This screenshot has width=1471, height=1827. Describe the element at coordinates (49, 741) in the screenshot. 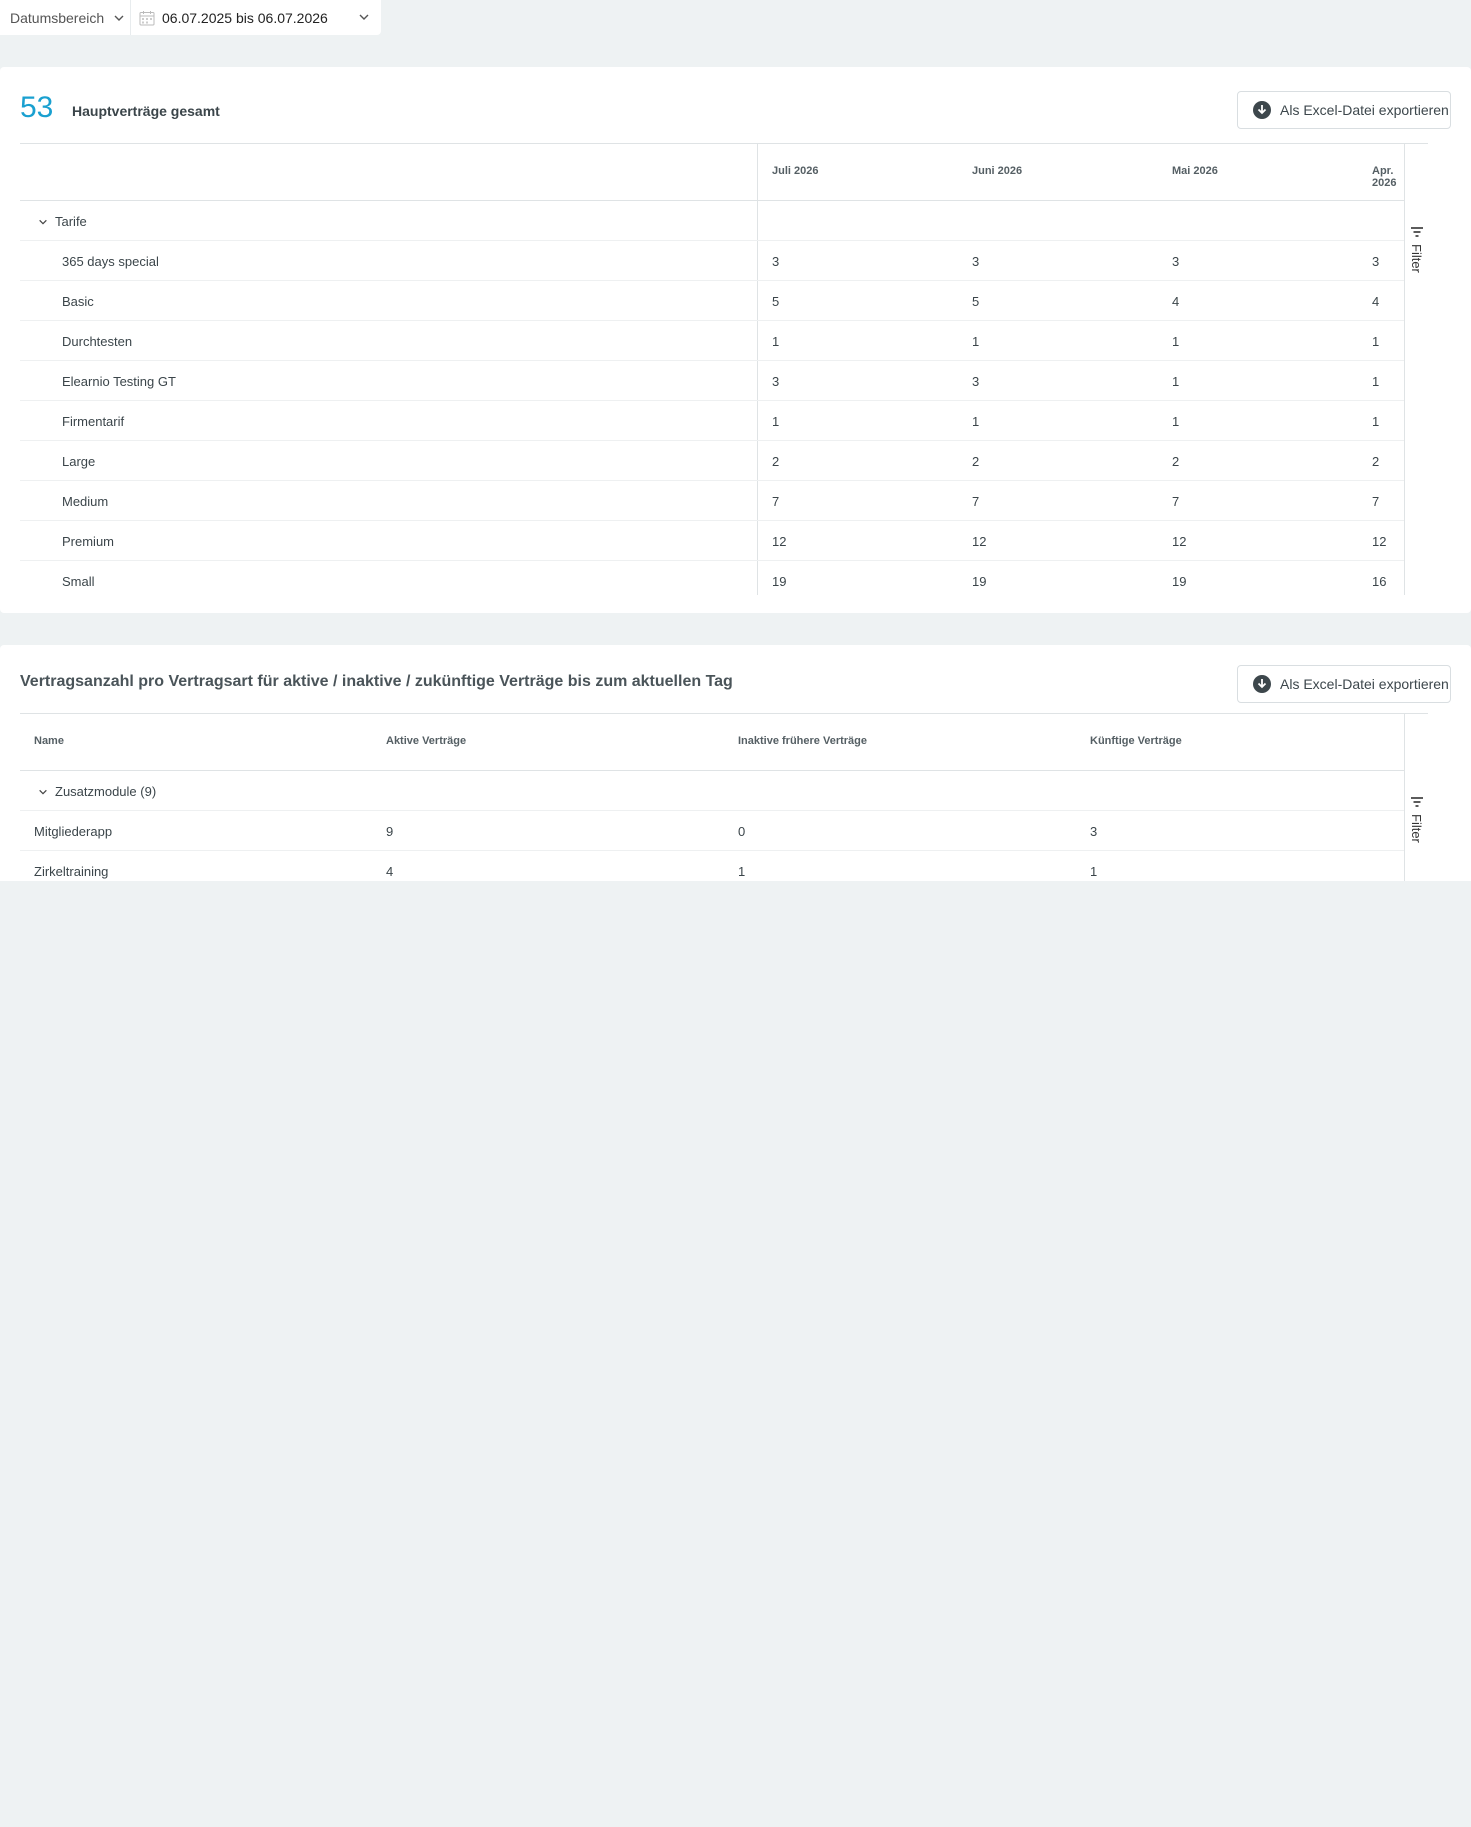

I see `column-header-name: Name` at that location.